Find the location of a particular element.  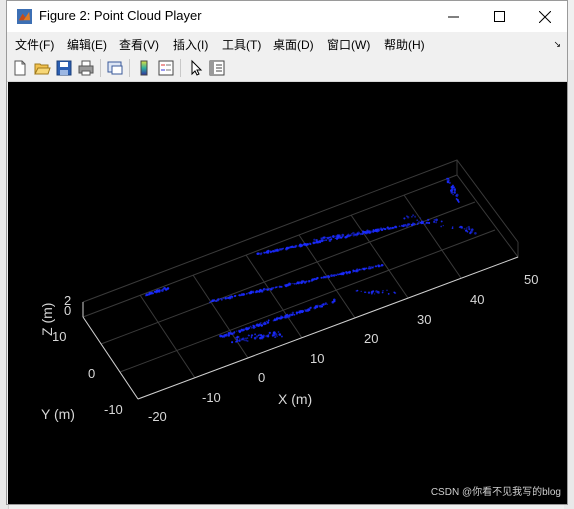

menu-file: 文件(F) is located at coordinates (34, 44).